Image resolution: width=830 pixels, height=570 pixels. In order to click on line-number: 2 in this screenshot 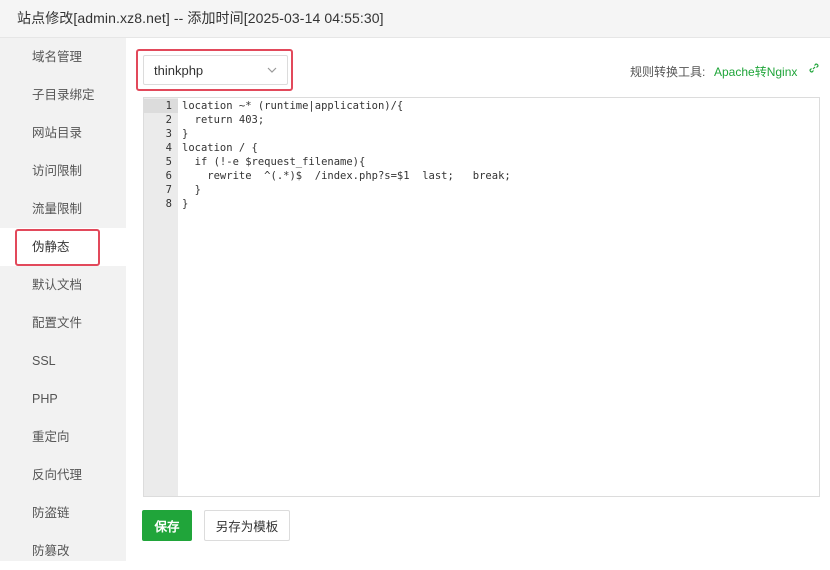, I will do `click(168, 120)`.